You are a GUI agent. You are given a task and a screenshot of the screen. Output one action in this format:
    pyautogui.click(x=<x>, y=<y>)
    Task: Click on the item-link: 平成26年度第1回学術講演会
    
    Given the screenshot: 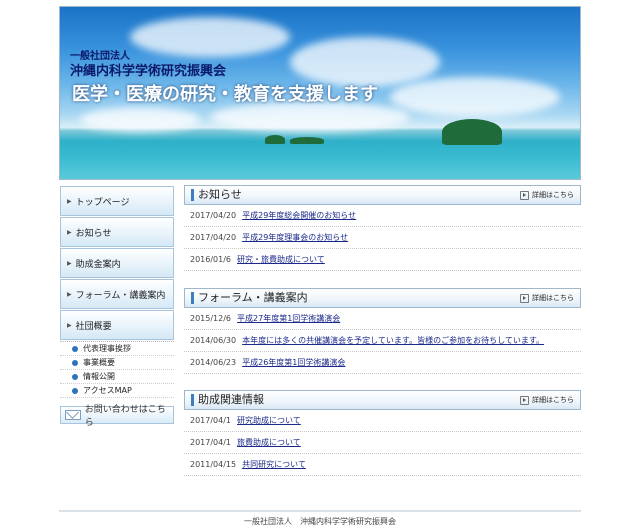 What is the action you would take?
    pyautogui.click(x=293, y=362)
    